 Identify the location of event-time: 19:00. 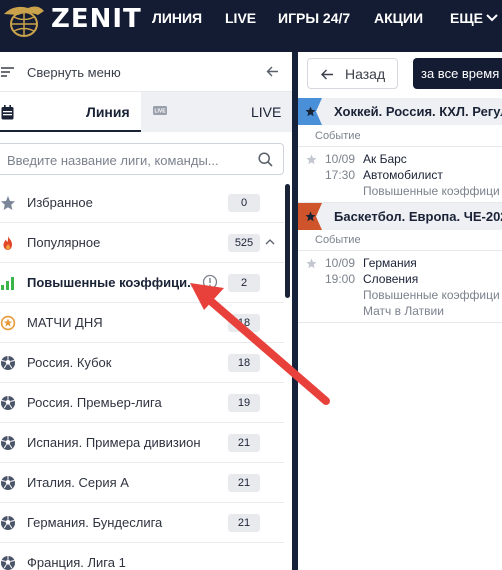
(340, 279).